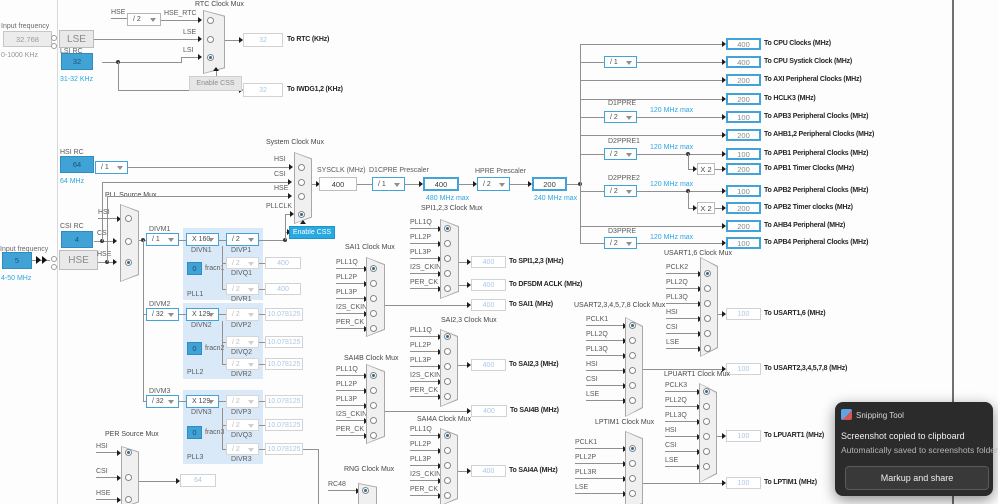 The image size is (998, 504). Describe the element at coordinates (194, 432) in the screenshot. I see `fracn3-box: 0` at that location.